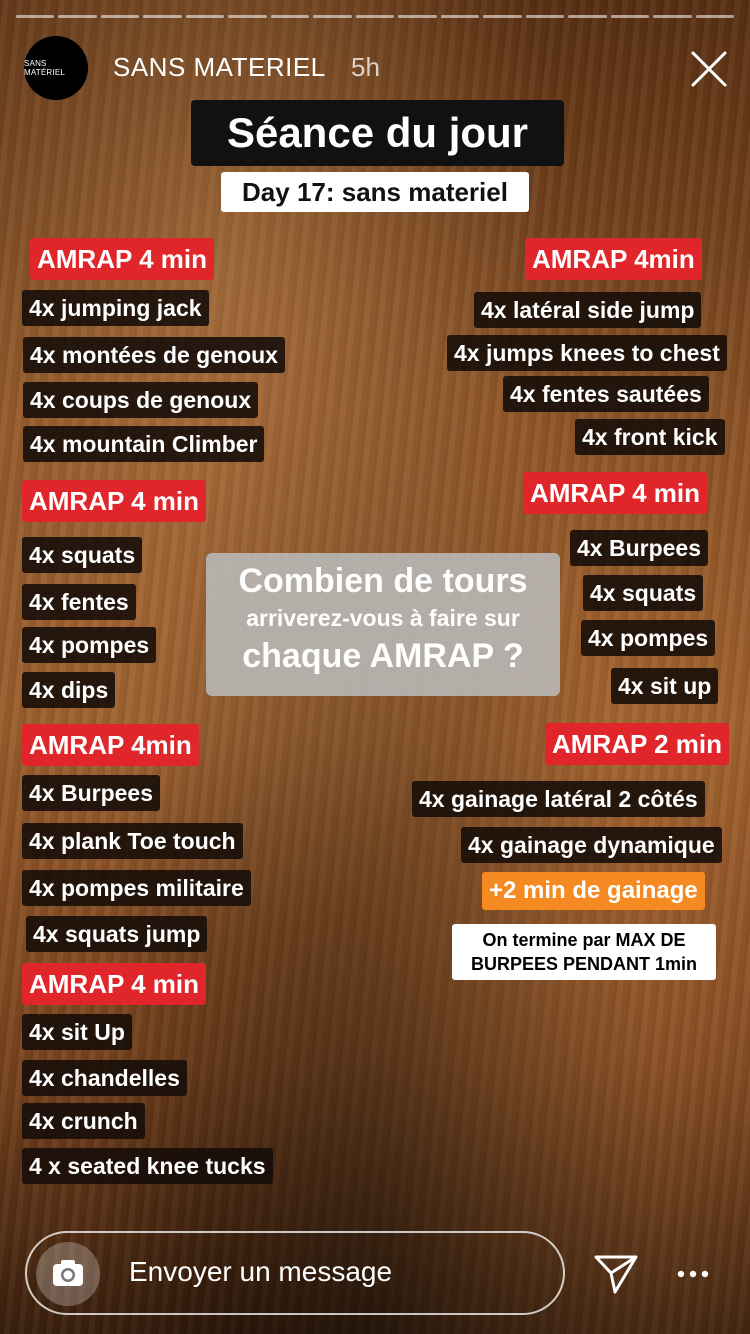 This screenshot has height=1334, width=750. Describe the element at coordinates (648, 638) in the screenshot. I see `right-exercise-label: 4x pompes` at that location.